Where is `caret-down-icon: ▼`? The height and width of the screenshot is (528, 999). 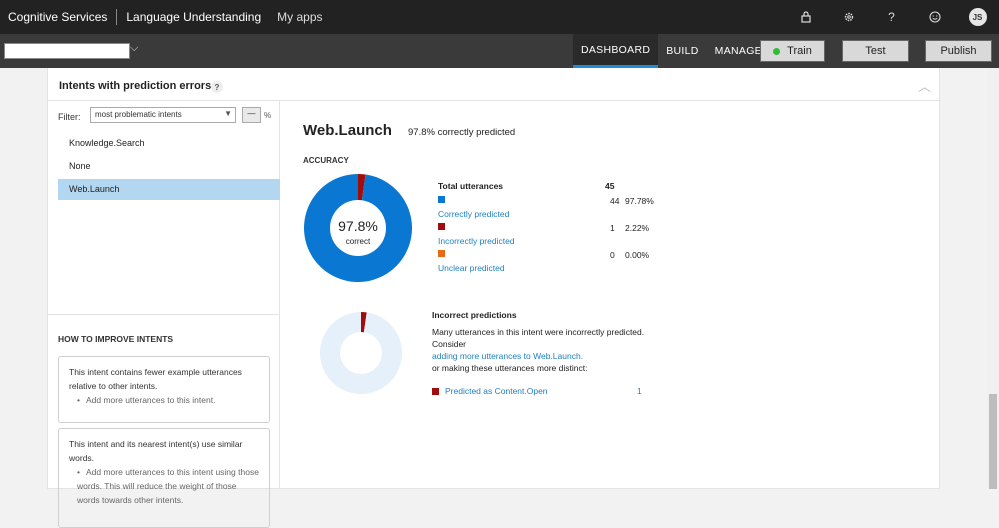 caret-down-icon: ▼ is located at coordinates (228, 113).